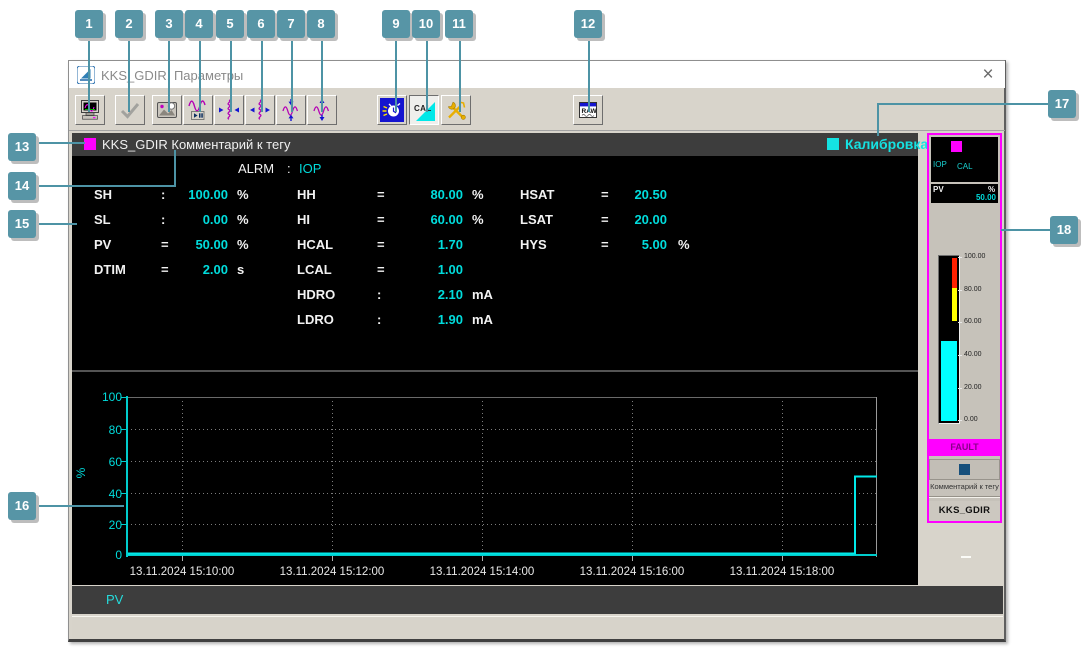  What do you see at coordinates (424, 220) in the screenshot?
I see `param-value: 60.00` at bounding box center [424, 220].